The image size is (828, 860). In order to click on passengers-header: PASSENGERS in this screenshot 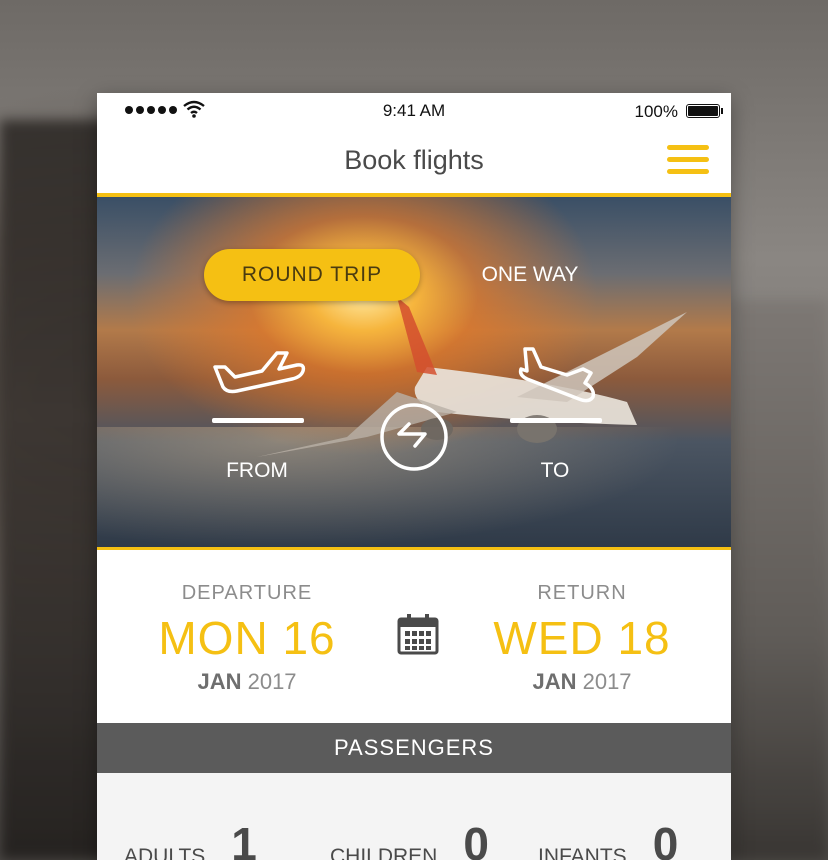, I will do `click(414, 748)`.